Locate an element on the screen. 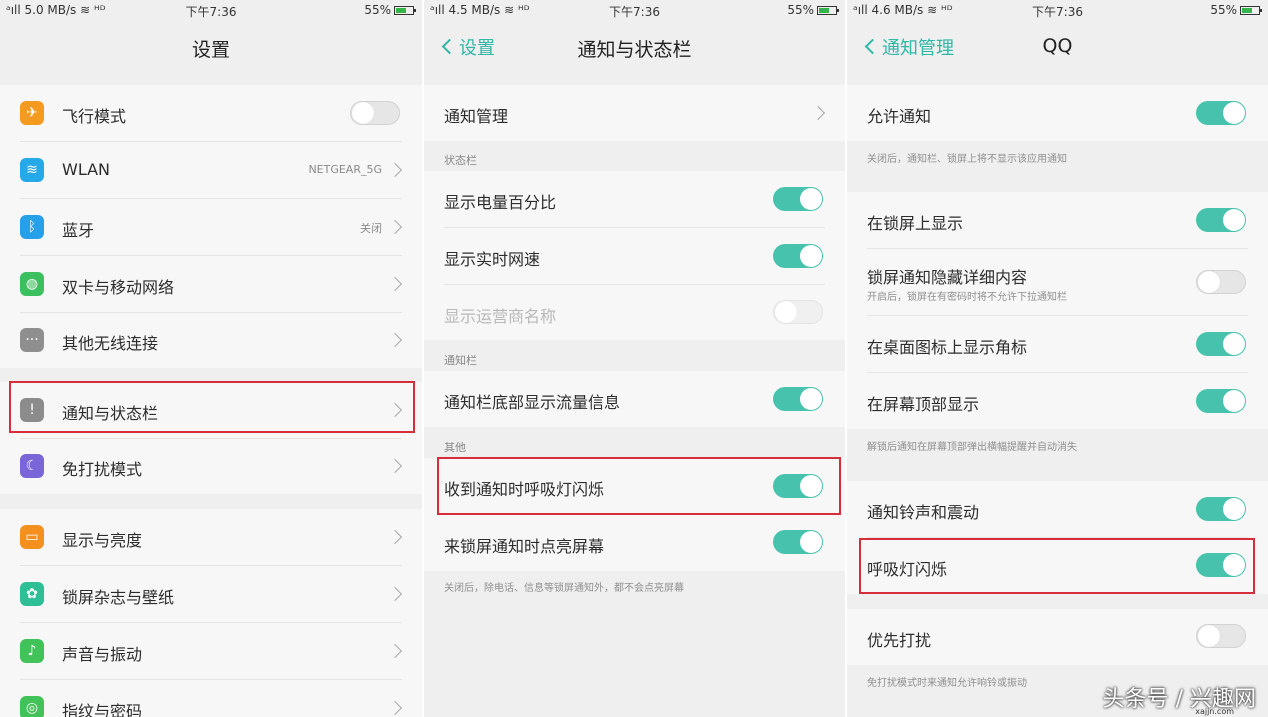 The height and width of the screenshot is (717, 1268). wlan-value: NETGEAR_5G is located at coordinates (345, 169).